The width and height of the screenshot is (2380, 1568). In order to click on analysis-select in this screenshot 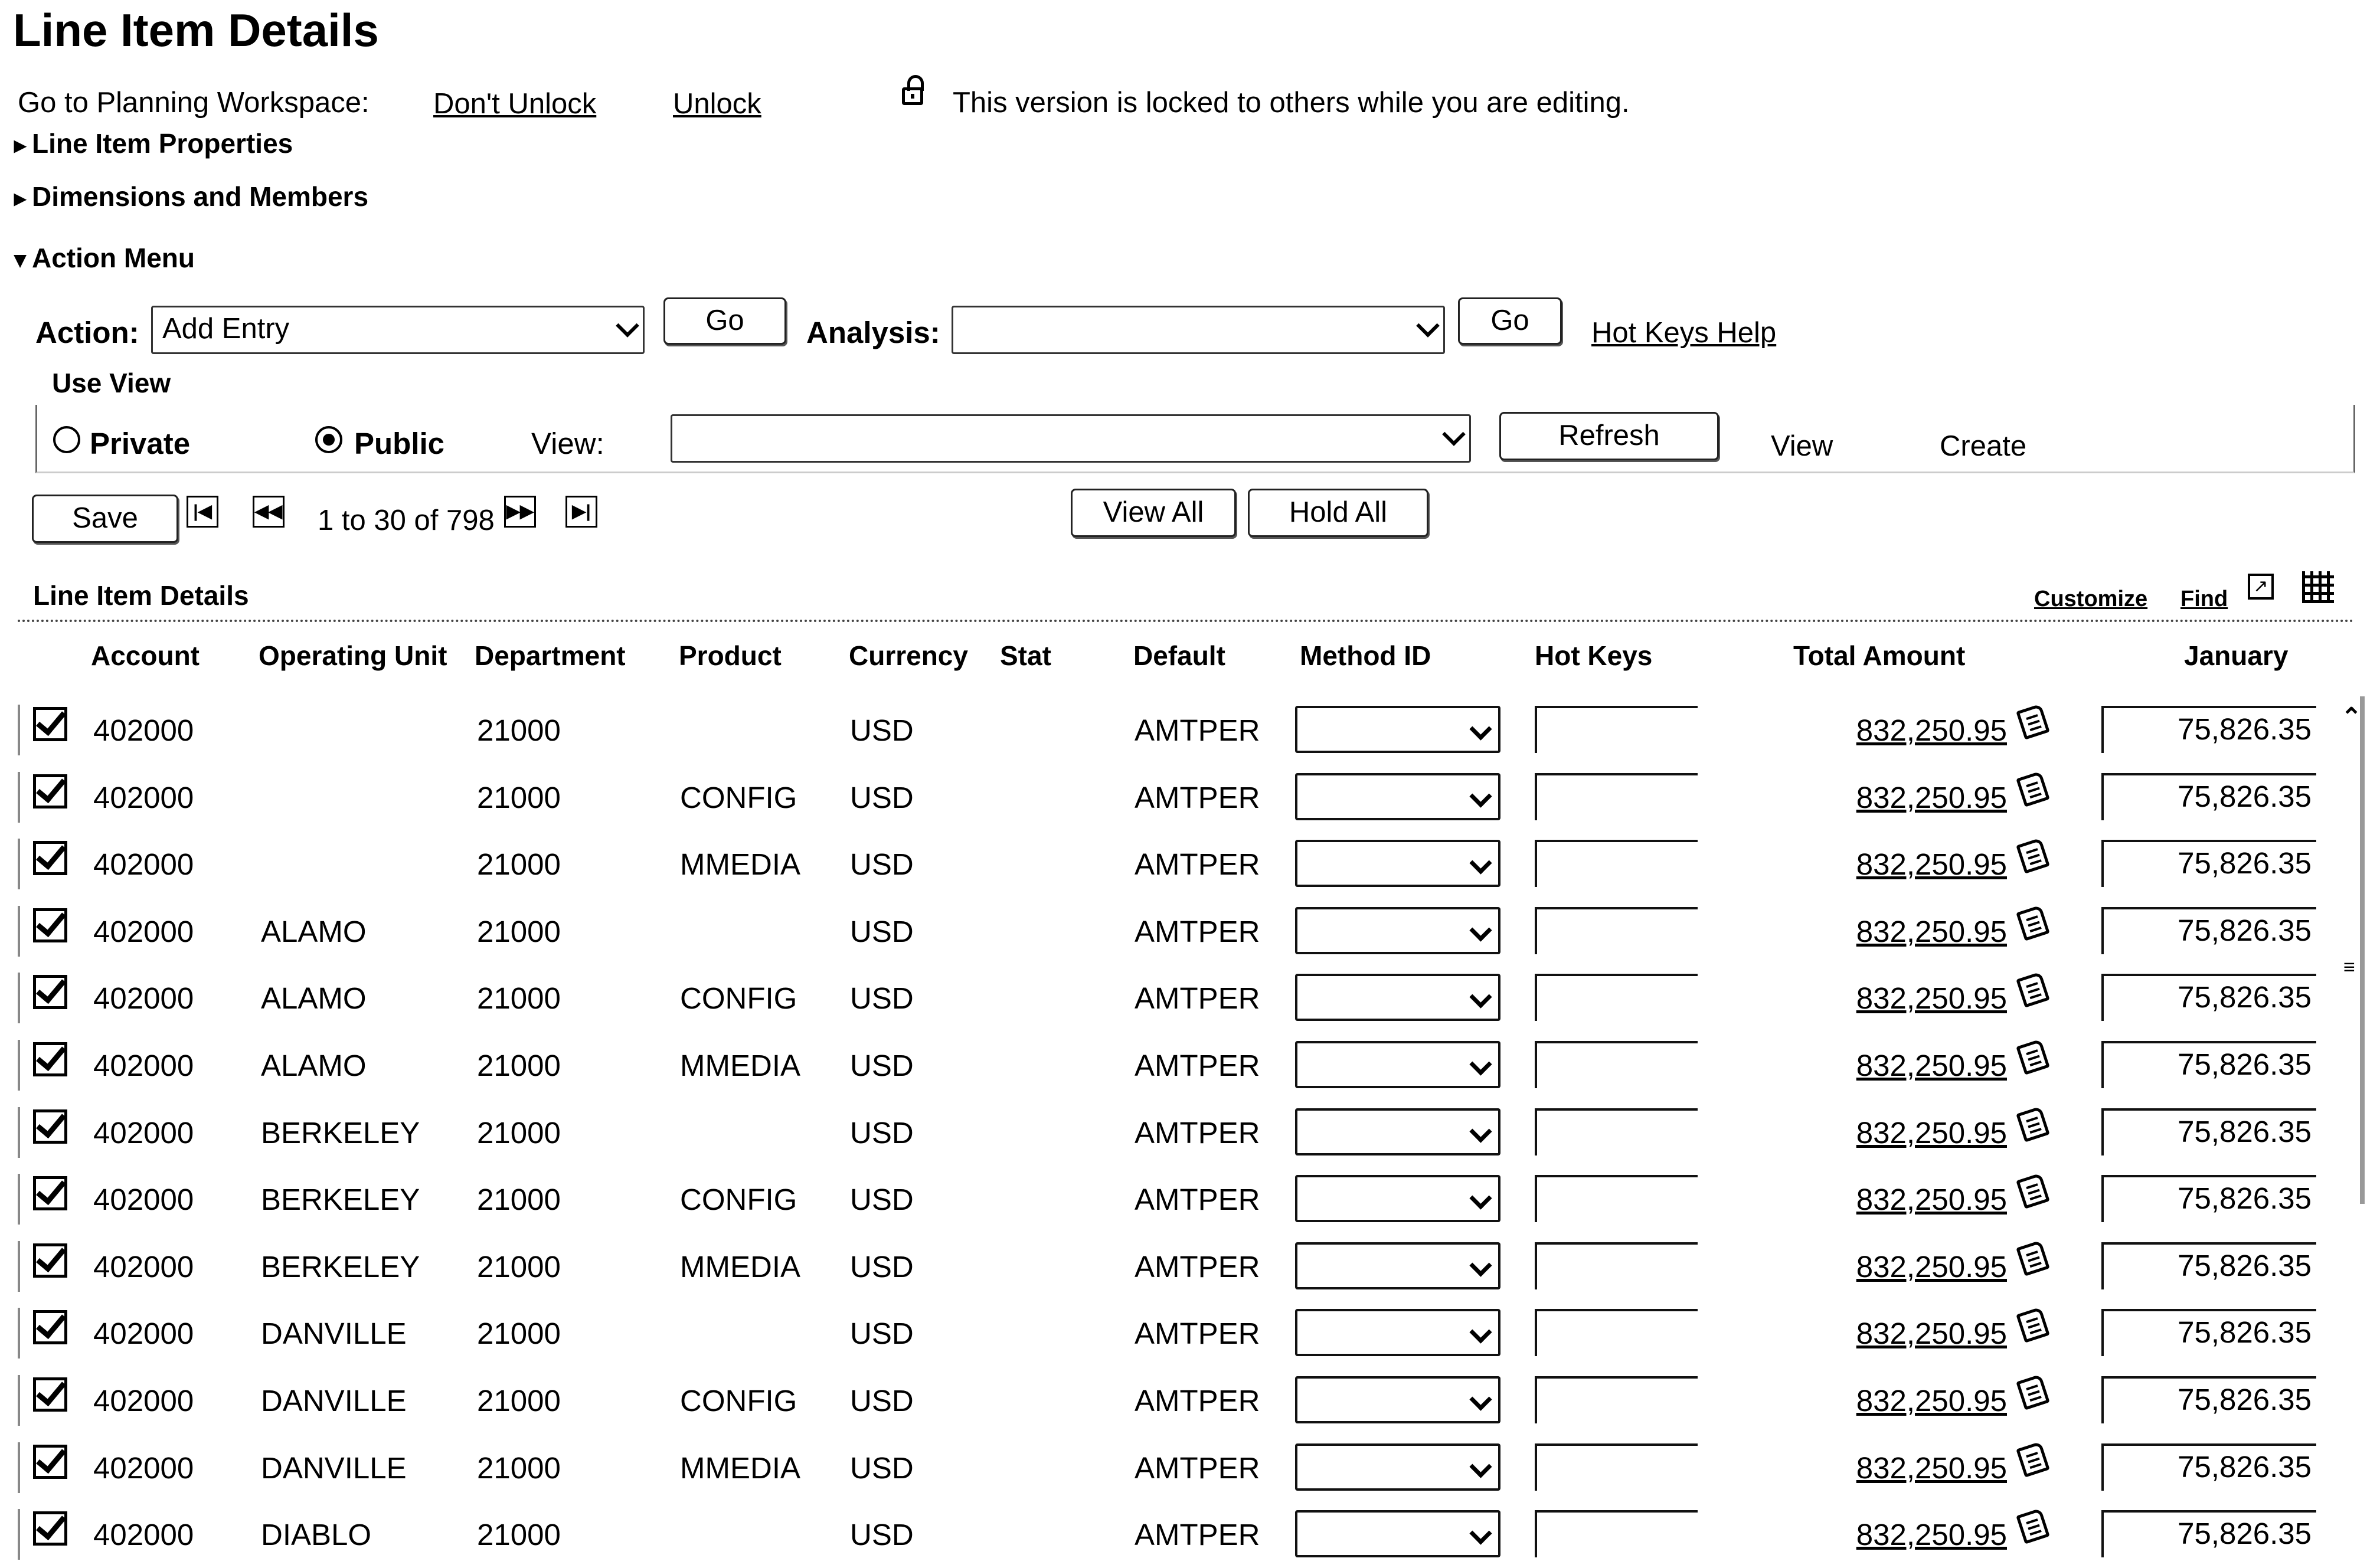, I will do `click(1198, 330)`.